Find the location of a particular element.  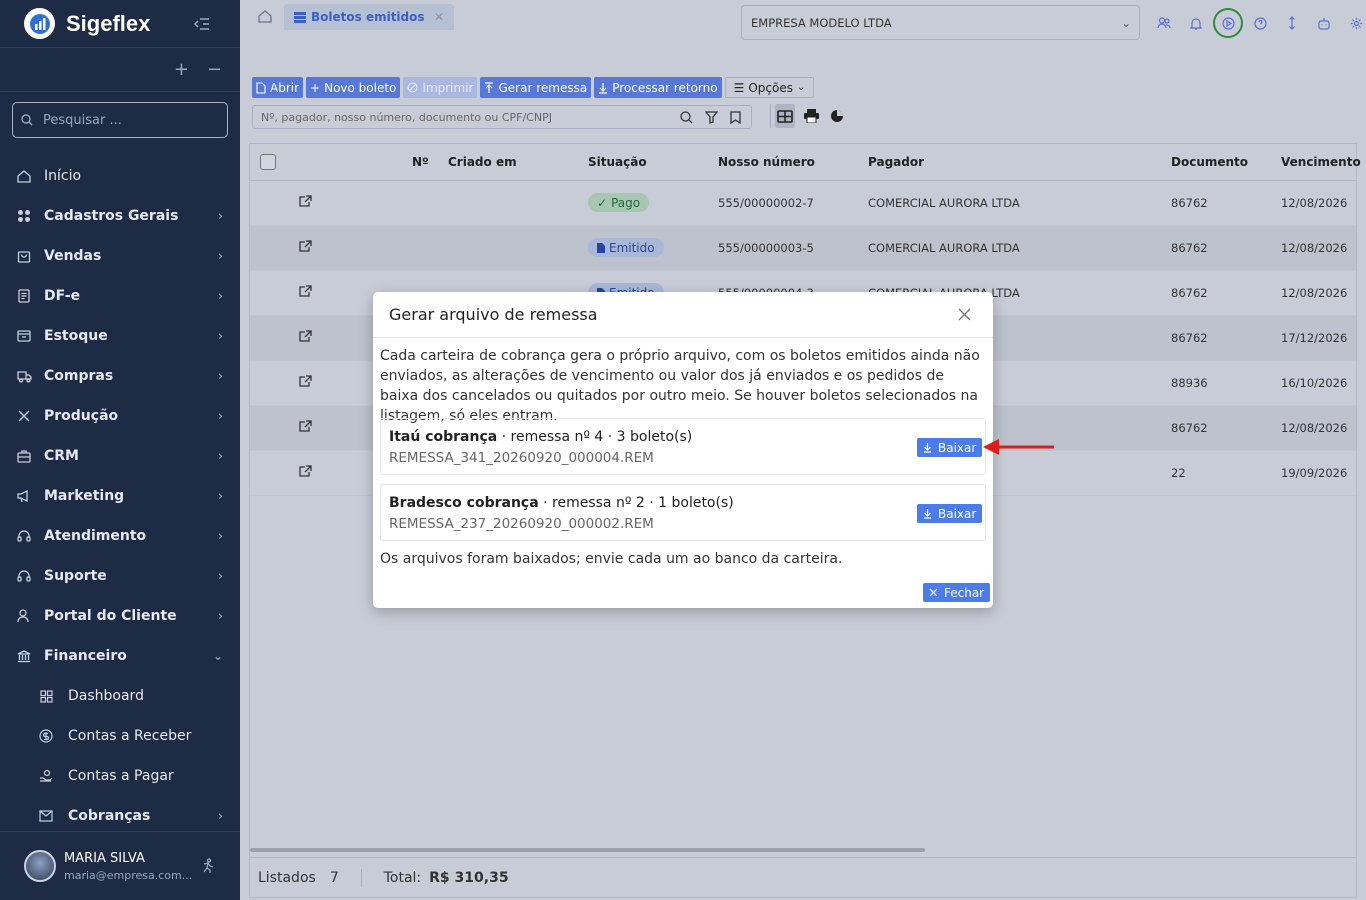

search-icon is located at coordinates (686, 117).